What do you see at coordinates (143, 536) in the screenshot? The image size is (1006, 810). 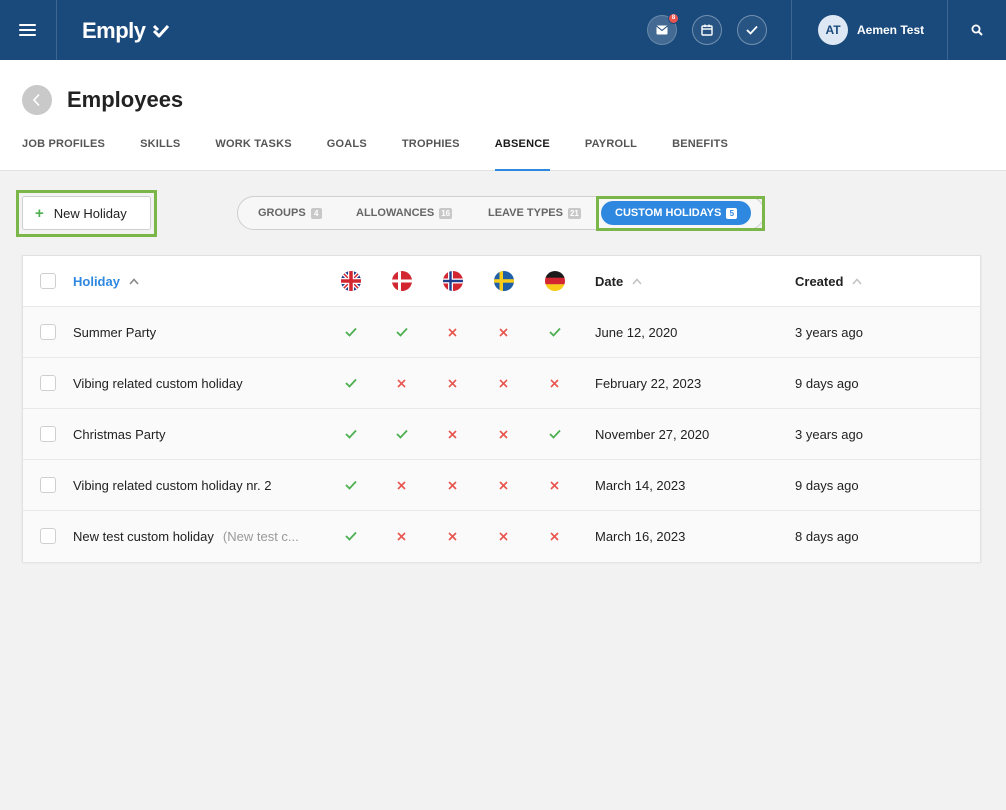 I see `holiday-name: New test custom holiday` at bounding box center [143, 536].